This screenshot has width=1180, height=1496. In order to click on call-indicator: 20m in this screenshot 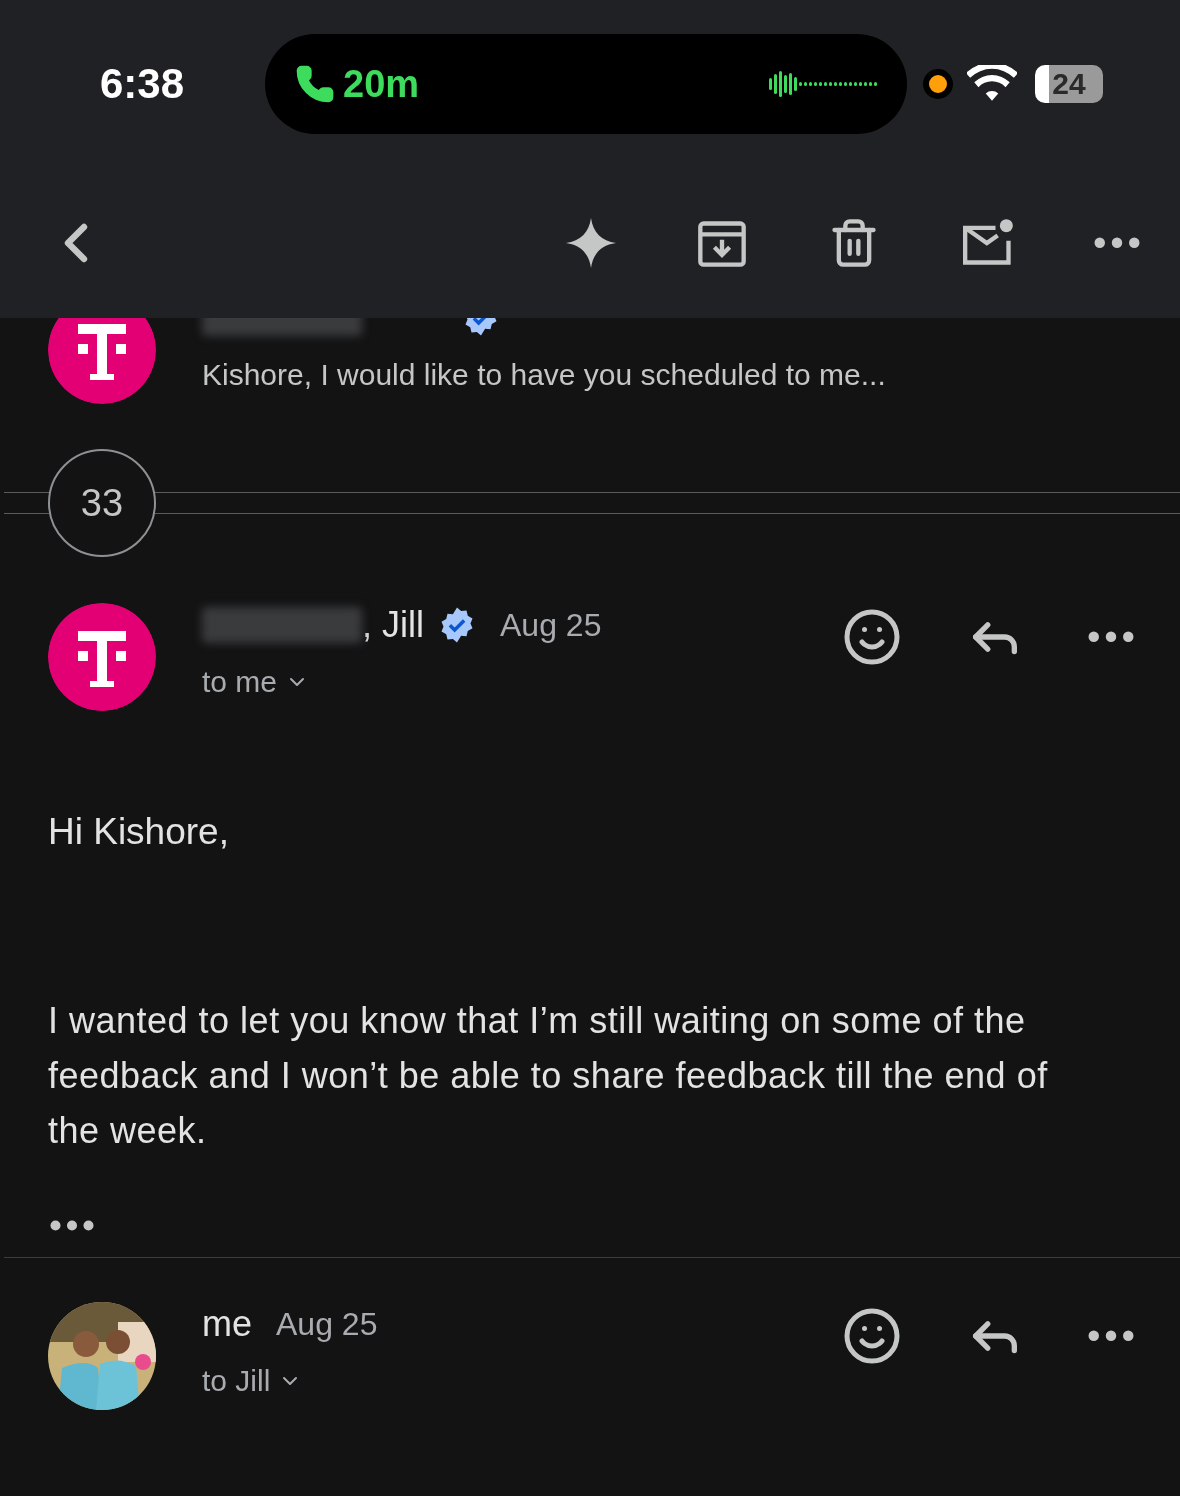, I will do `click(586, 84)`.